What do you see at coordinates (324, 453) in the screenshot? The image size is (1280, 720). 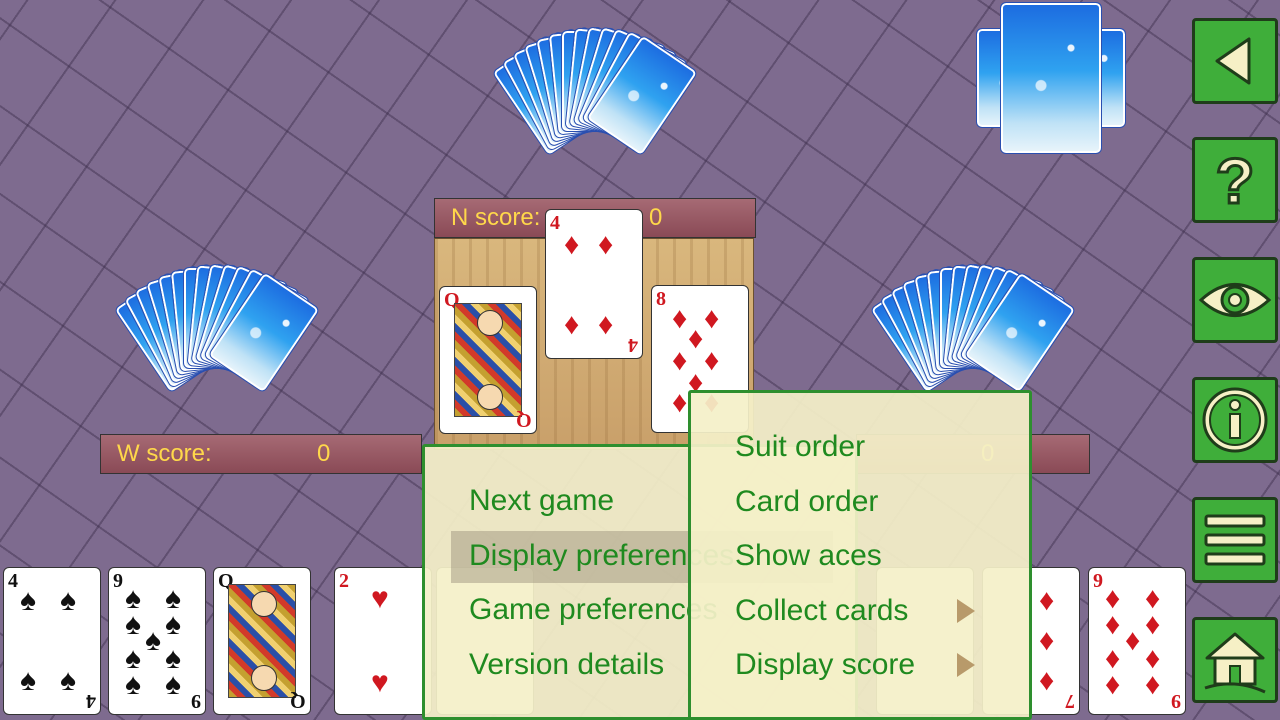 I see `west-score-value: 0` at bounding box center [324, 453].